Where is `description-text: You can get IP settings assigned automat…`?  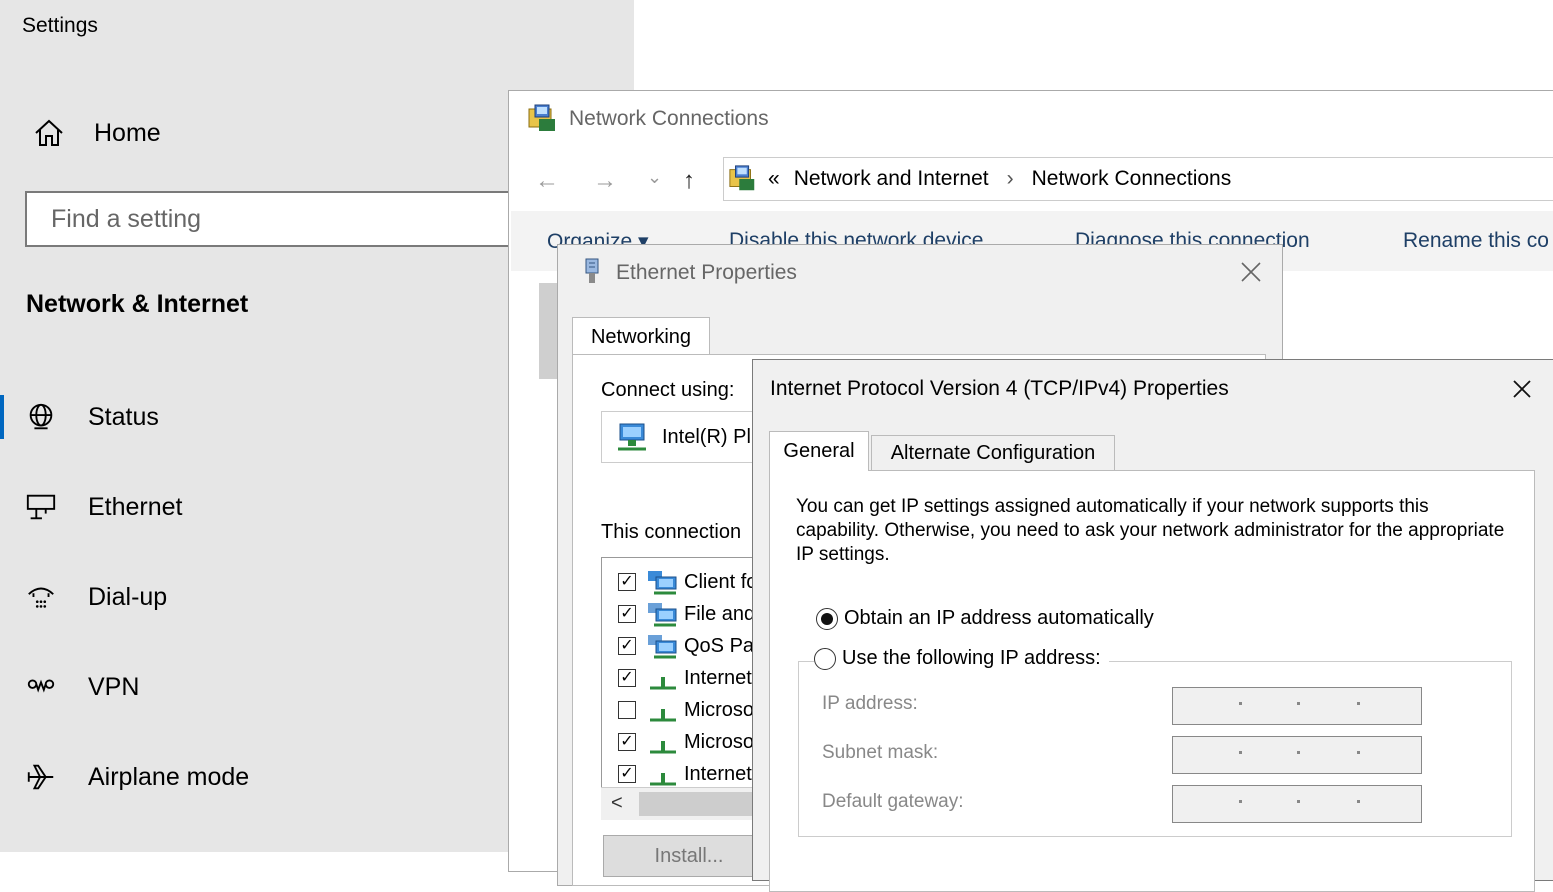
description-text: You can get IP settings assigned automat… is located at coordinates (1150, 530).